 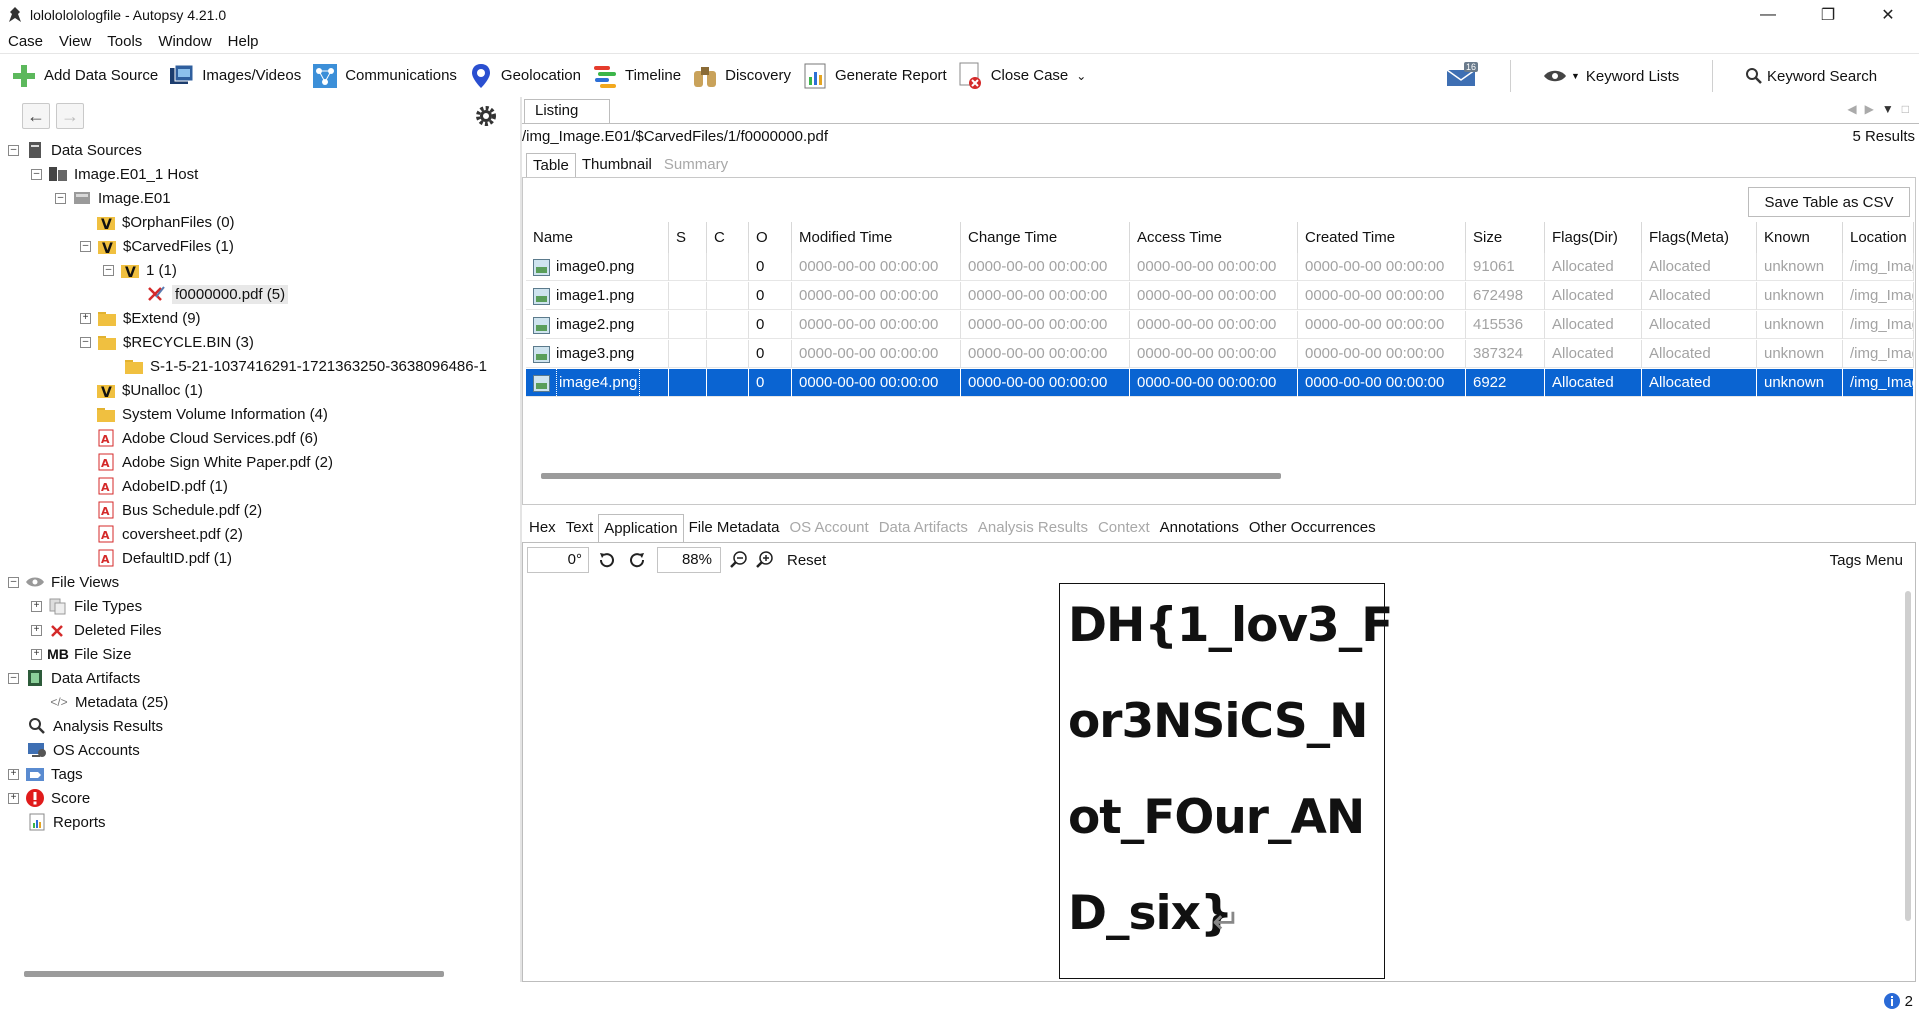 I want to click on tree-item-orphan-files: V $OrphanFiles (0), so click(x=165, y=222).